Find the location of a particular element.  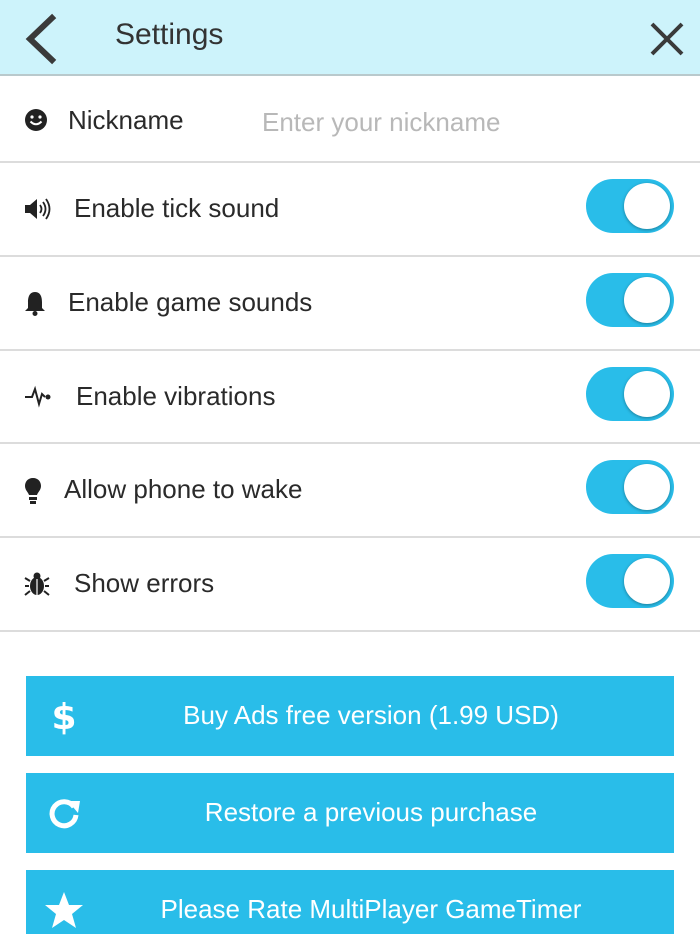

header-bar: Settings is located at coordinates (350, 38).